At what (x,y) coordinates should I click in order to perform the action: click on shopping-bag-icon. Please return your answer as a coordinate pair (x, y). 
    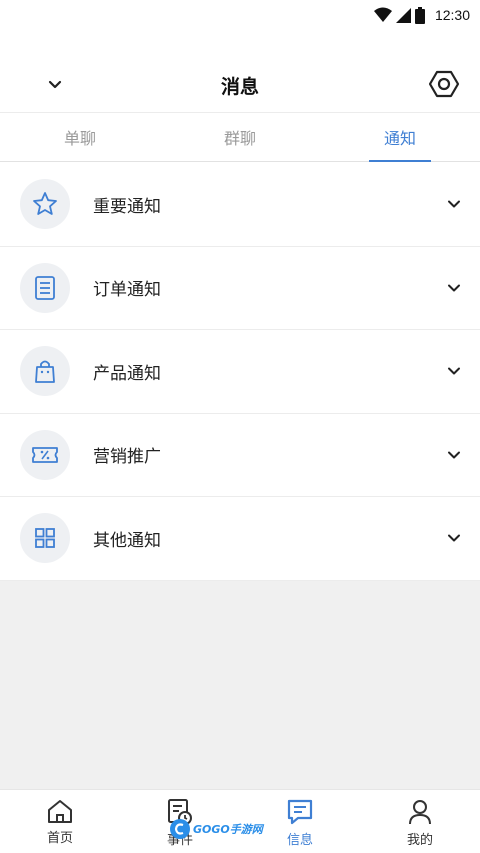
    Looking at the image, I should click on (45, 372).